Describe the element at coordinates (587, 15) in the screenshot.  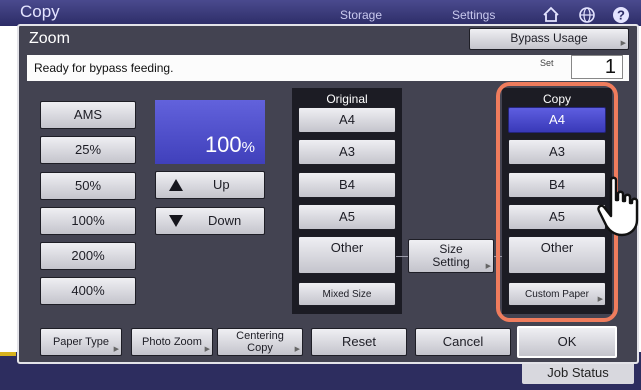
I see `globe-icon` at that location.